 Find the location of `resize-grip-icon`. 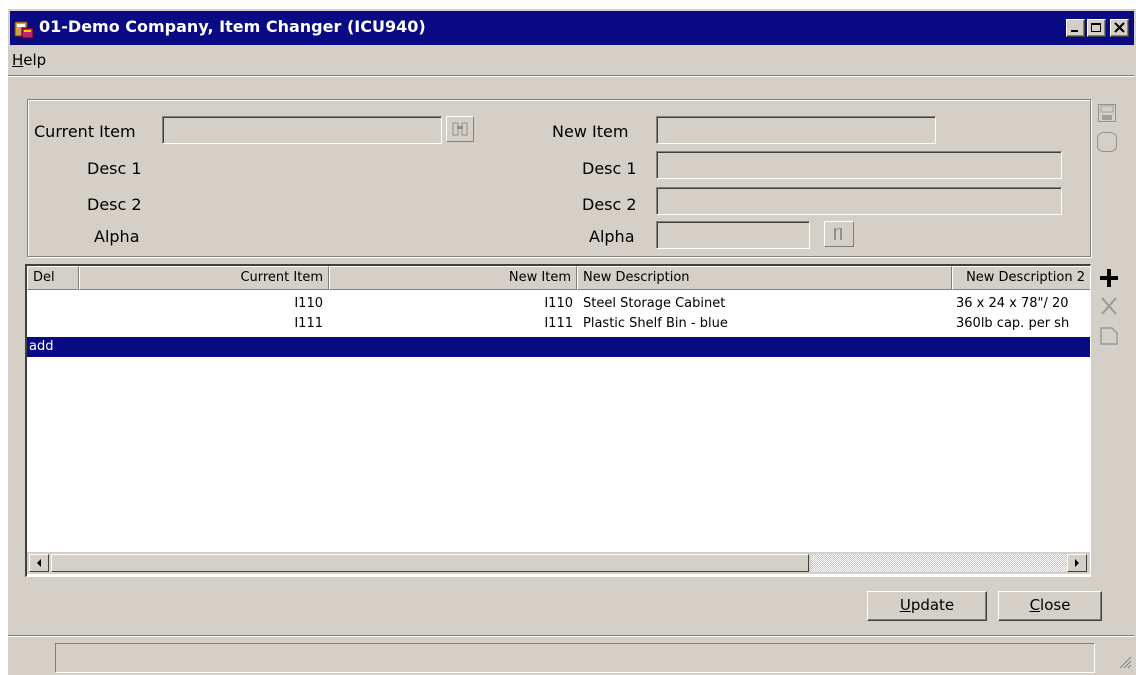

resize-grip-icon is located at coordinates (1125, 662).